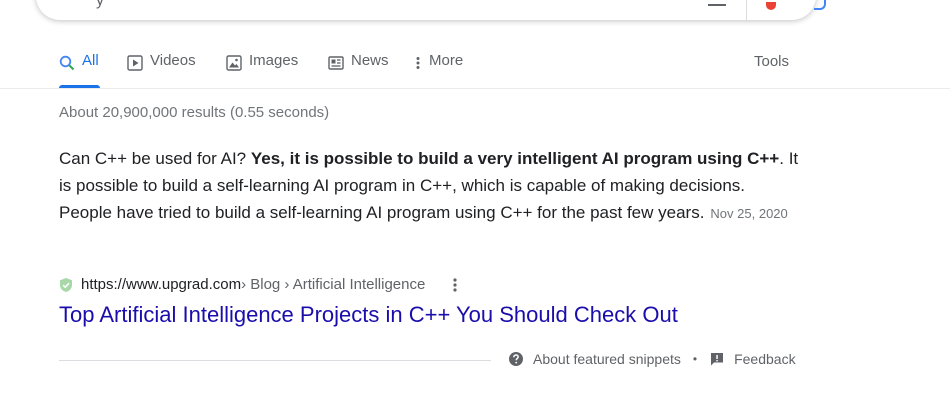  Describe the element at coordinates (446, 60) in the screenshot. I see `tab-more-label: More` at that location.